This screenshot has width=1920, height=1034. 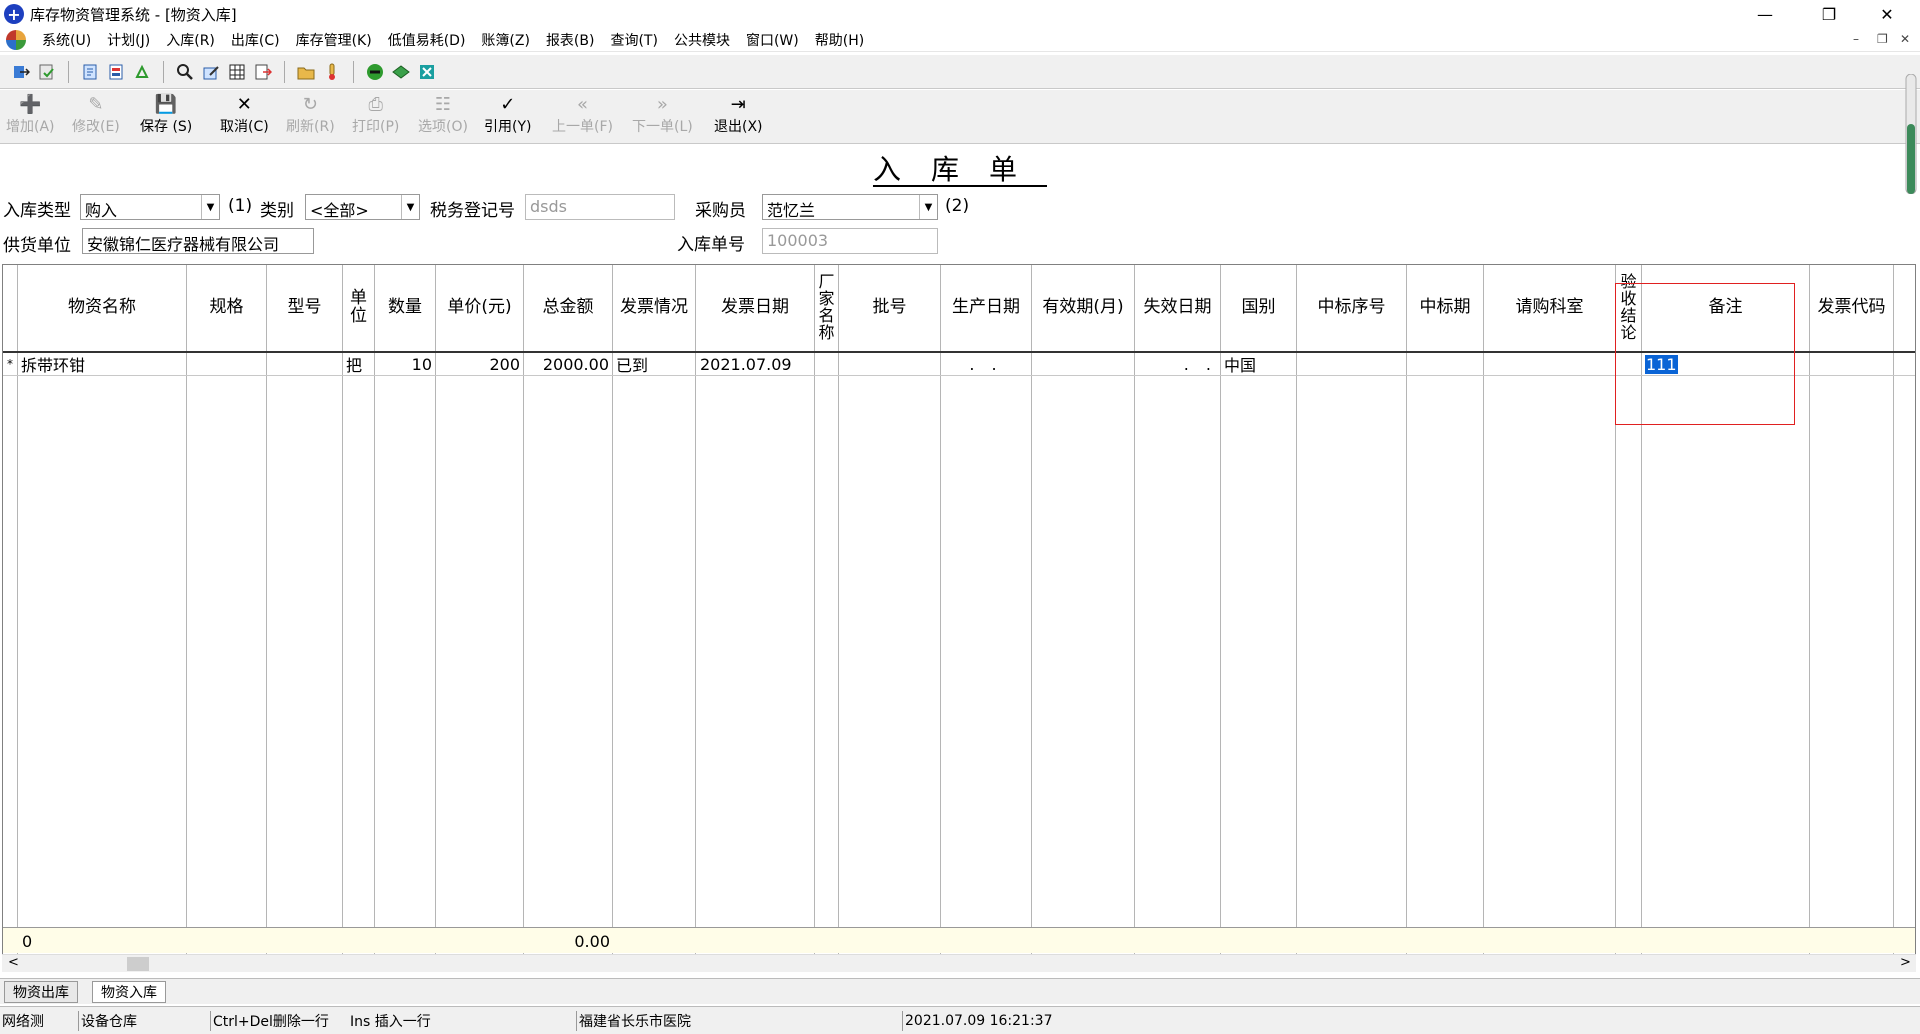 I want to click on search-icon, so click(x=185, y=72).